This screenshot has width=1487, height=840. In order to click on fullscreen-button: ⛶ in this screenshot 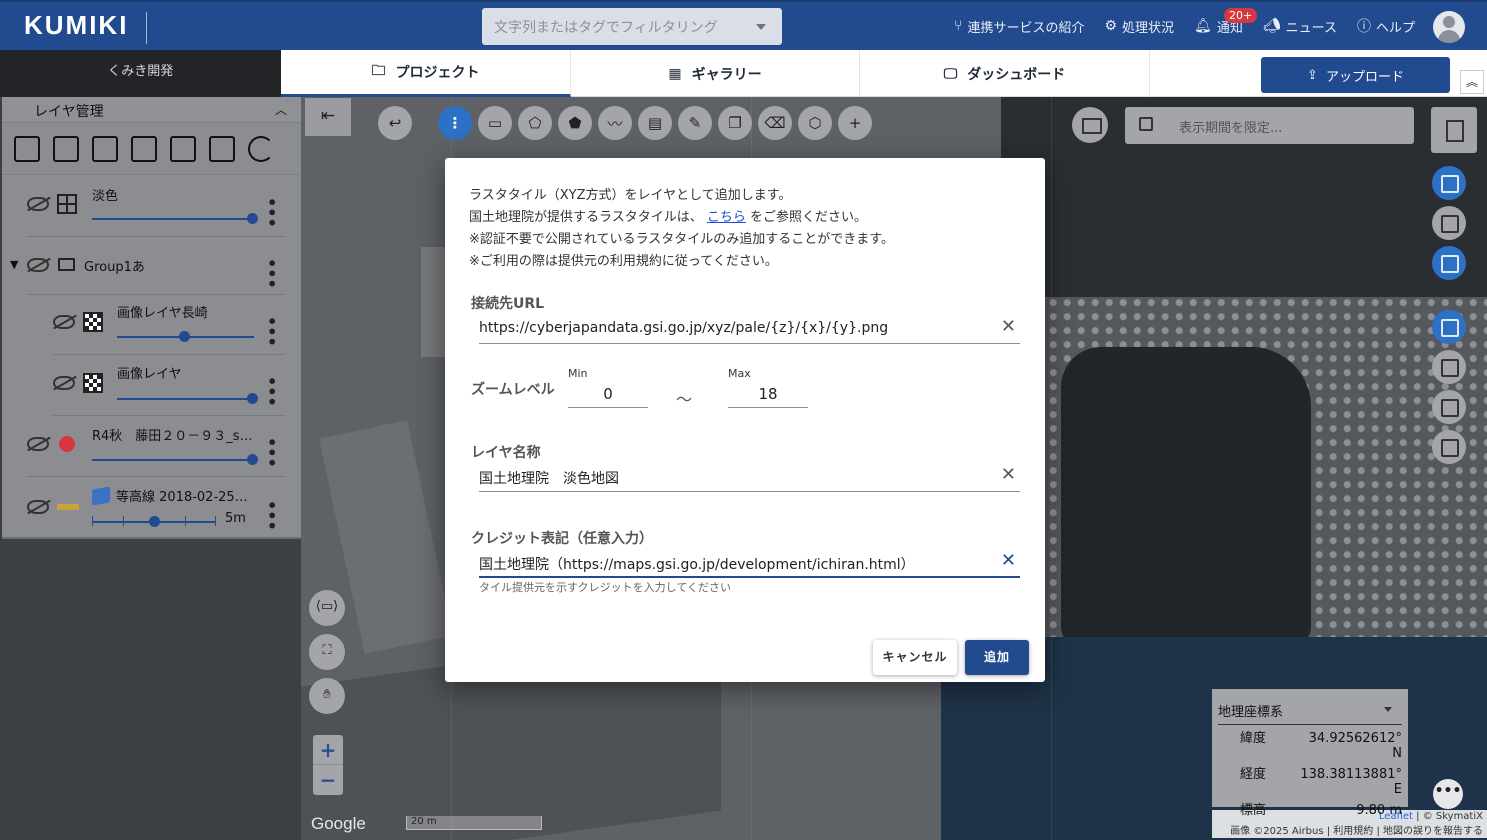, I will do `click(327, 652)`.